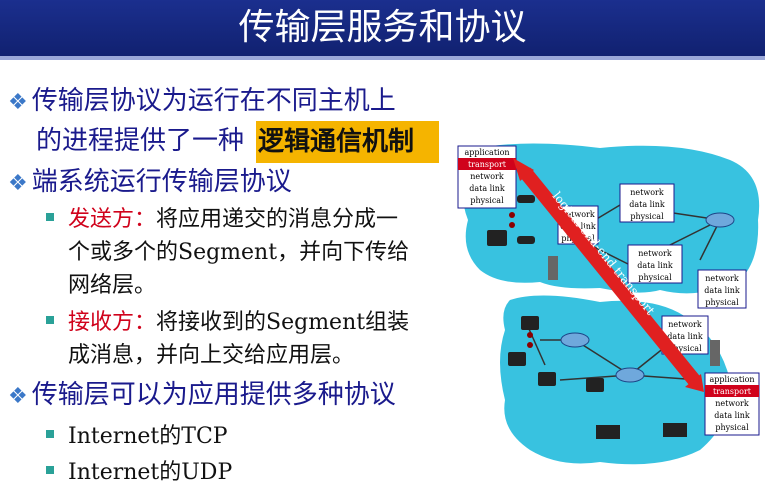 The image size is (765, 495). I want to click on page-title: 传输层服务和协议, so click(382, 27).